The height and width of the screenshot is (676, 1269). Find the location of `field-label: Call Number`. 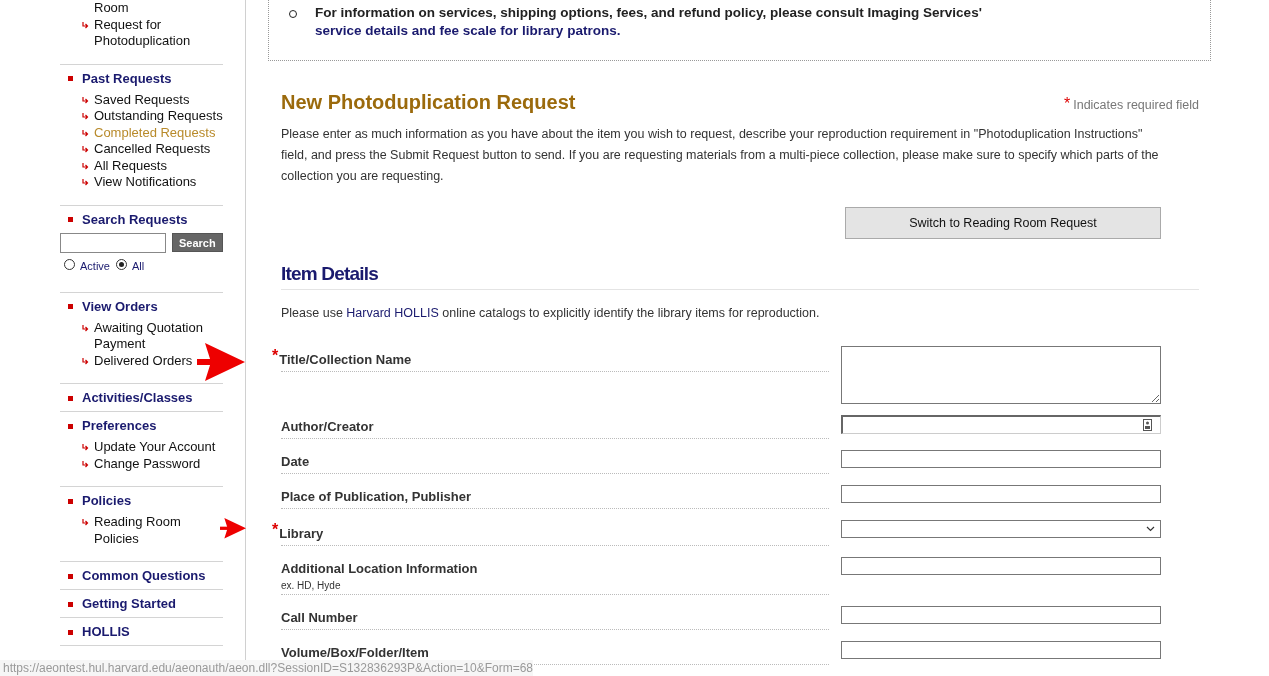

field-label: Call Number is located at coordinates (319, 617).